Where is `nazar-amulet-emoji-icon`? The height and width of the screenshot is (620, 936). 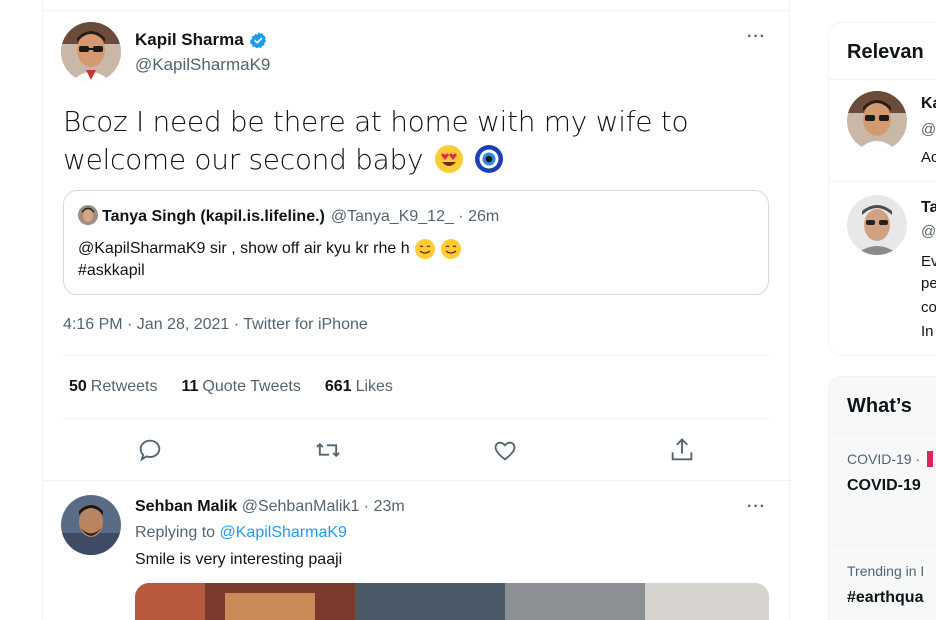 nazar-amulet-emoji-icon is located at coordinates (489, 159).